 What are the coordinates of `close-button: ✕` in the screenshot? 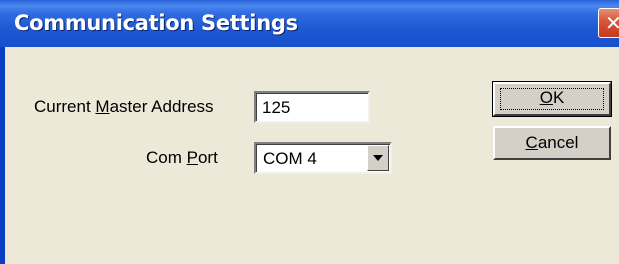 It's located at (608, 23).